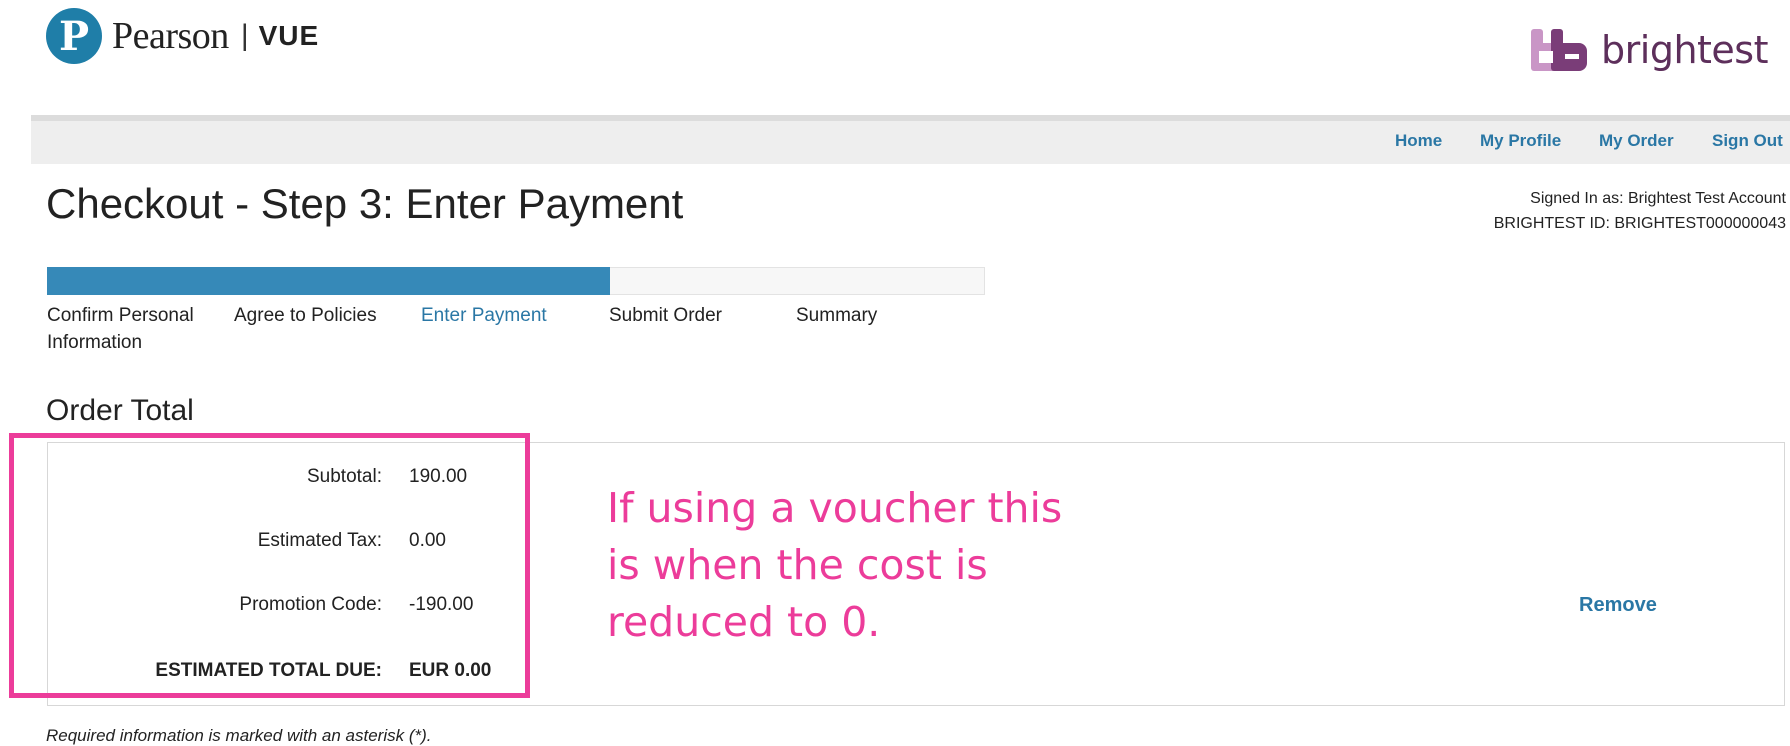 The width and height of the screenshot is (1790, 746). What do you see at coordinates (1520, 141) in the screenshot?
I see `nav-my-profile-link: My Profile` at bounding box center [1520, 141].